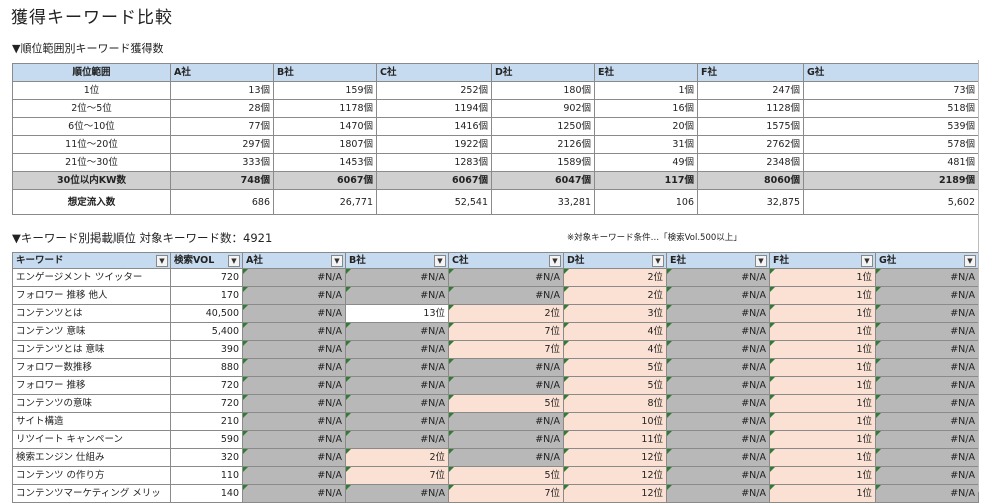 The image size is (1000, 503). Describe the element at coordinates (325, 144) in the screenshot. I see `cell-value: 1807個` at that location.